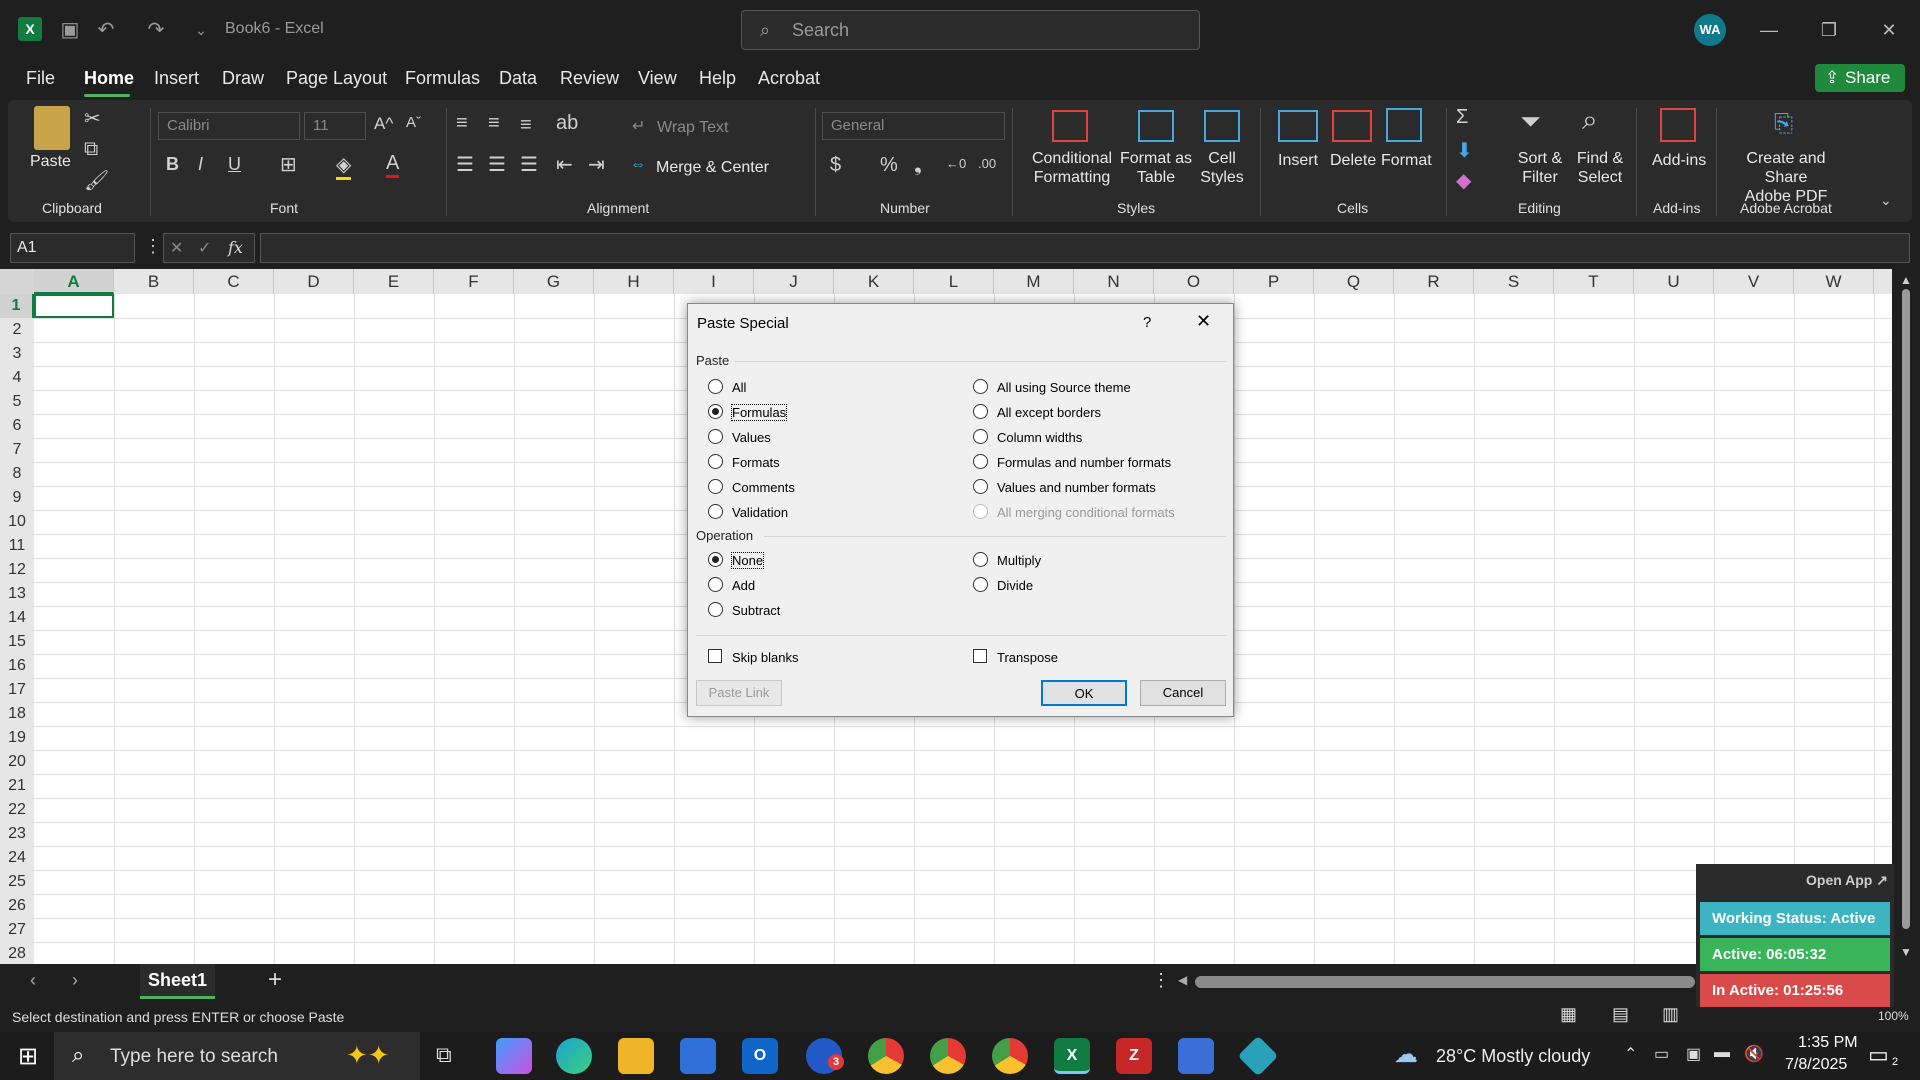 This screenshot has height=1080, width=1920. What do you see at coordinates (1085, 248) in the screenshot?
I see `formula-input` at bounding box center [1085, 248].